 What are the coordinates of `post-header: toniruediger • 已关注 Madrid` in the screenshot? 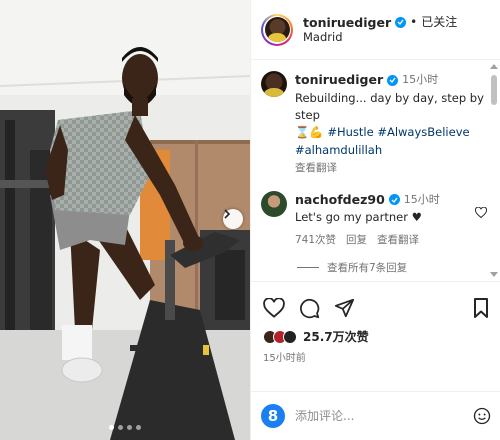 It's located at (375, 30).